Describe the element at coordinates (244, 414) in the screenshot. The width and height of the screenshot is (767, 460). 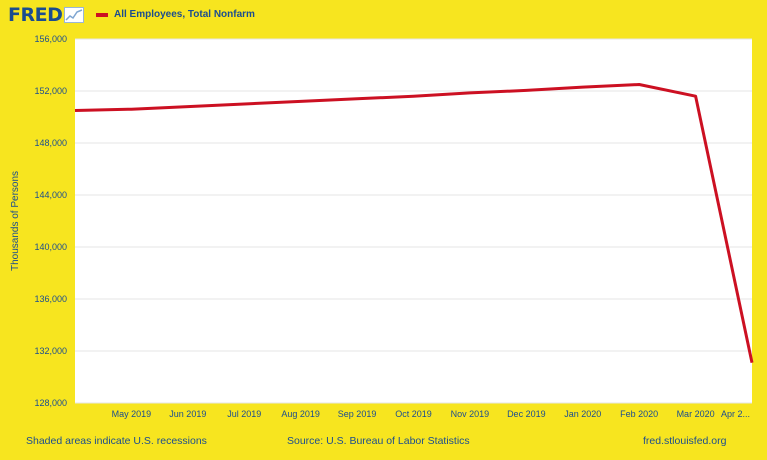
I see `x-tick-label: Jul 2019` at that location.